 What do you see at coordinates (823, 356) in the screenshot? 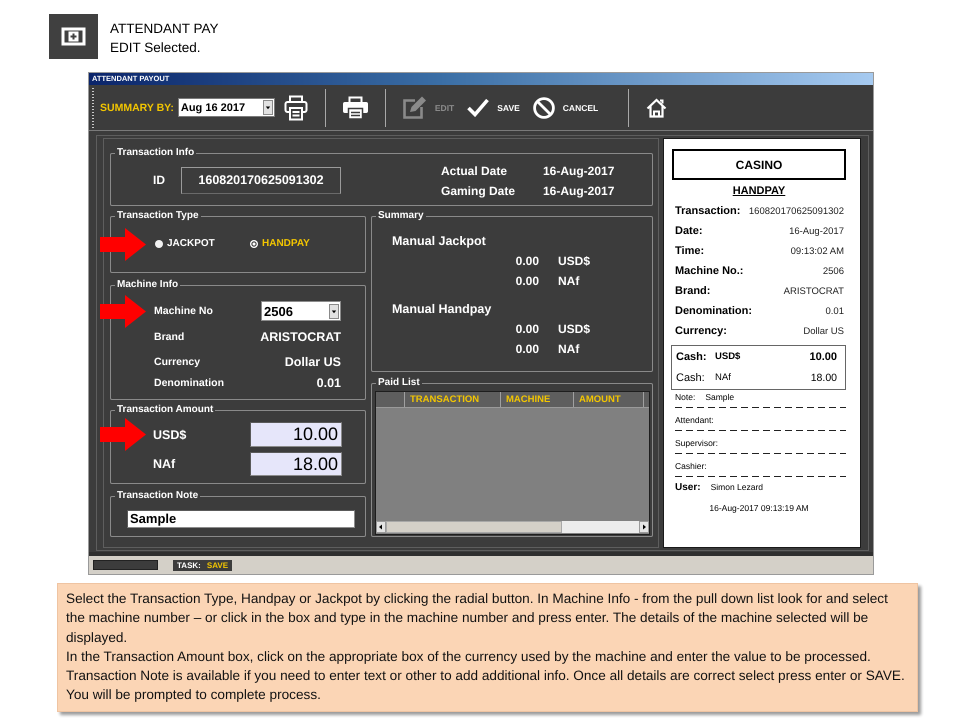
I see `cash-amount: 10.00` at bounding box center [823, 356].